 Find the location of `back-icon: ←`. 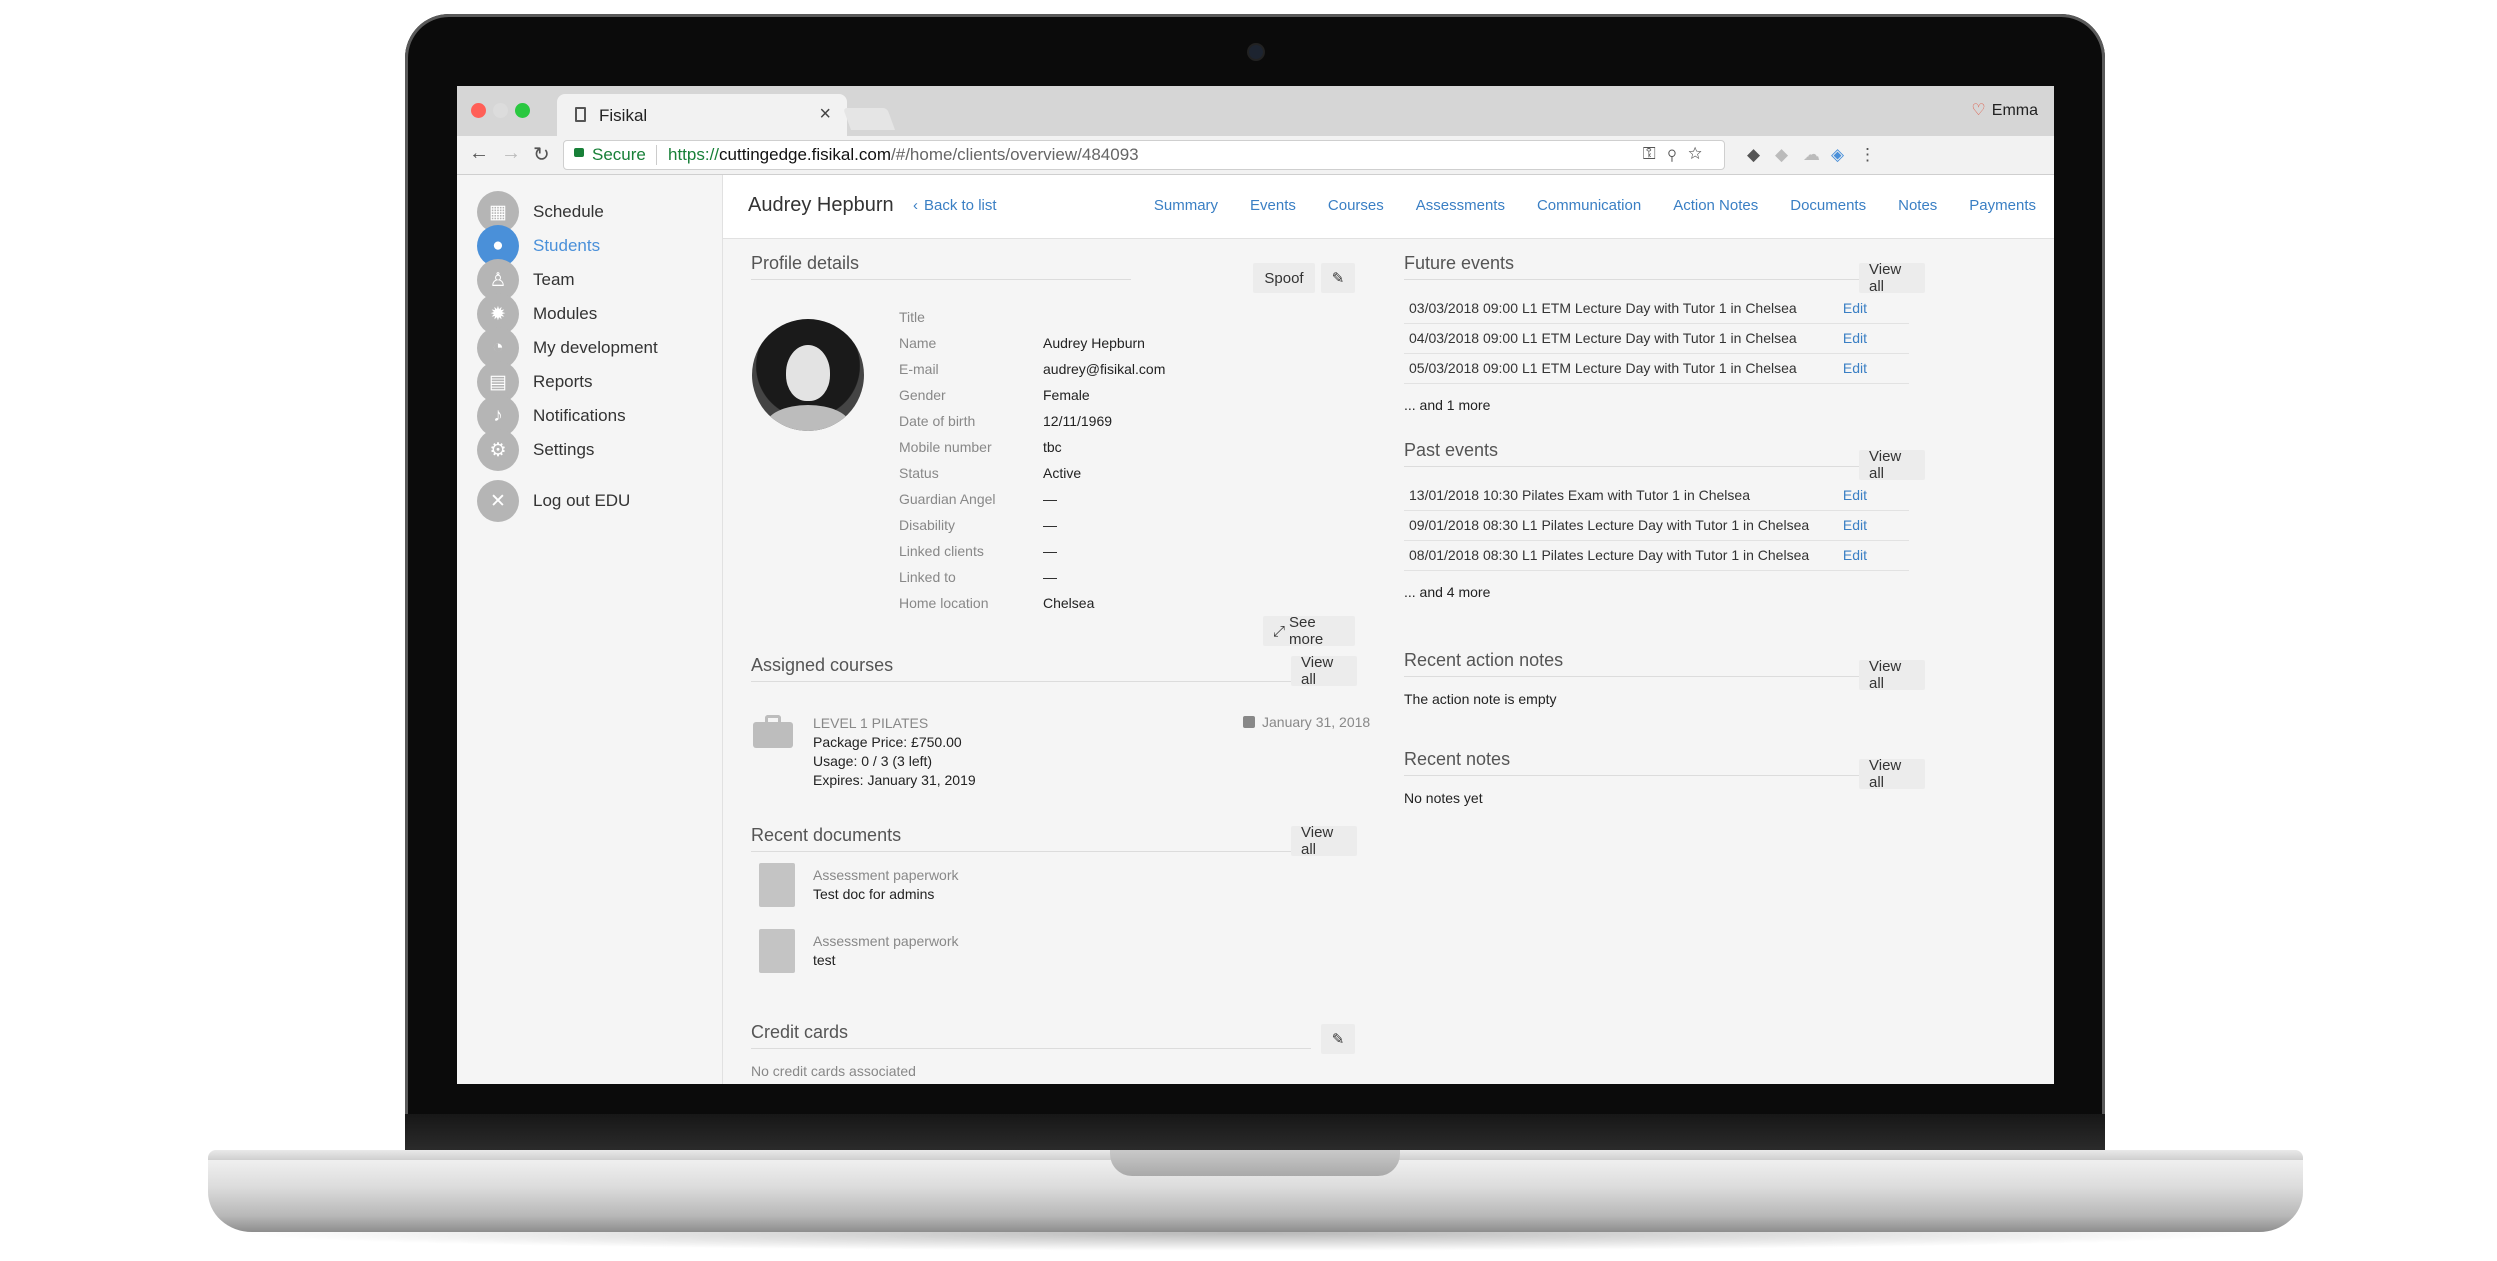

back-icon: ← is located at coordinates (479, 153).